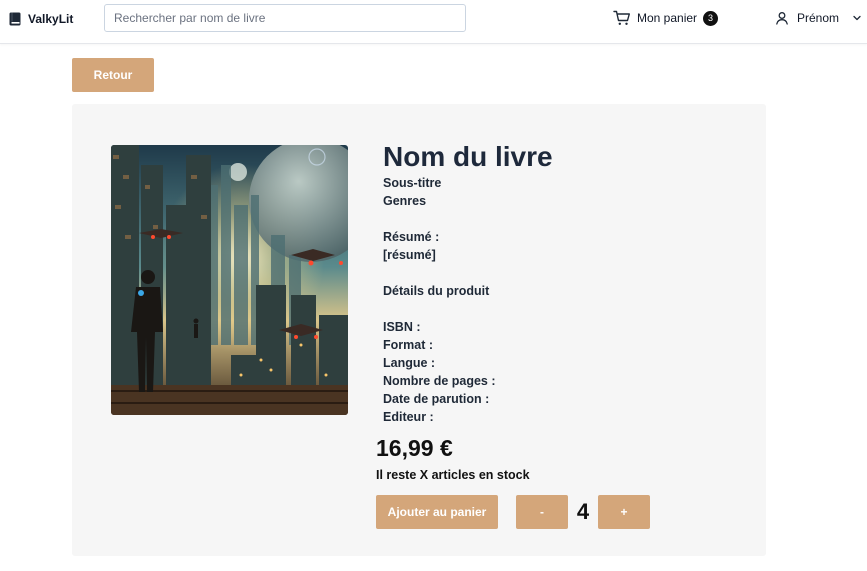 This screenshot has height=571, width=867. I want to click on book-icon, so click(15, 19).